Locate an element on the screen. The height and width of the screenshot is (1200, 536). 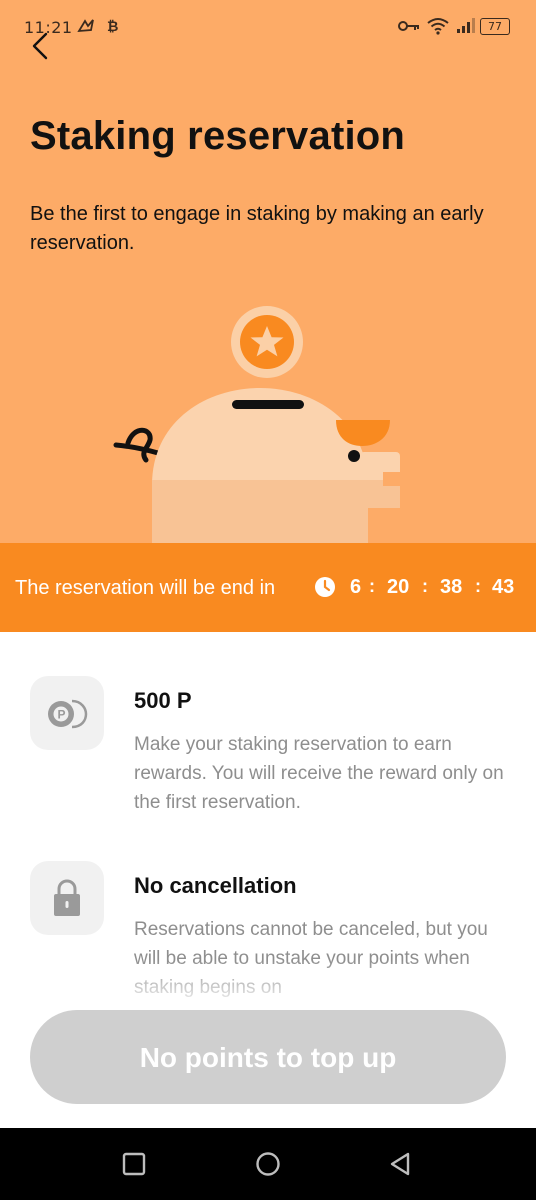
battery-icon: 77 is located at coordinates (495, 26).